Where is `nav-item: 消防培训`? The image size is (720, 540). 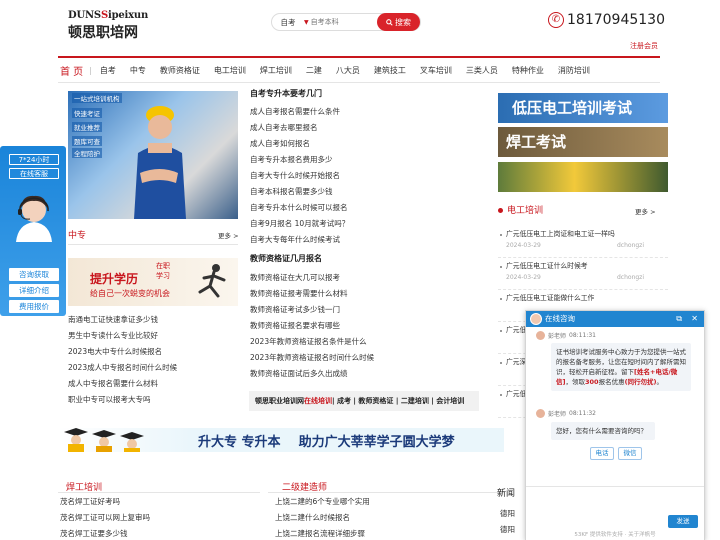 nav-item: 消防培训 is located at coordinates (574, 70).